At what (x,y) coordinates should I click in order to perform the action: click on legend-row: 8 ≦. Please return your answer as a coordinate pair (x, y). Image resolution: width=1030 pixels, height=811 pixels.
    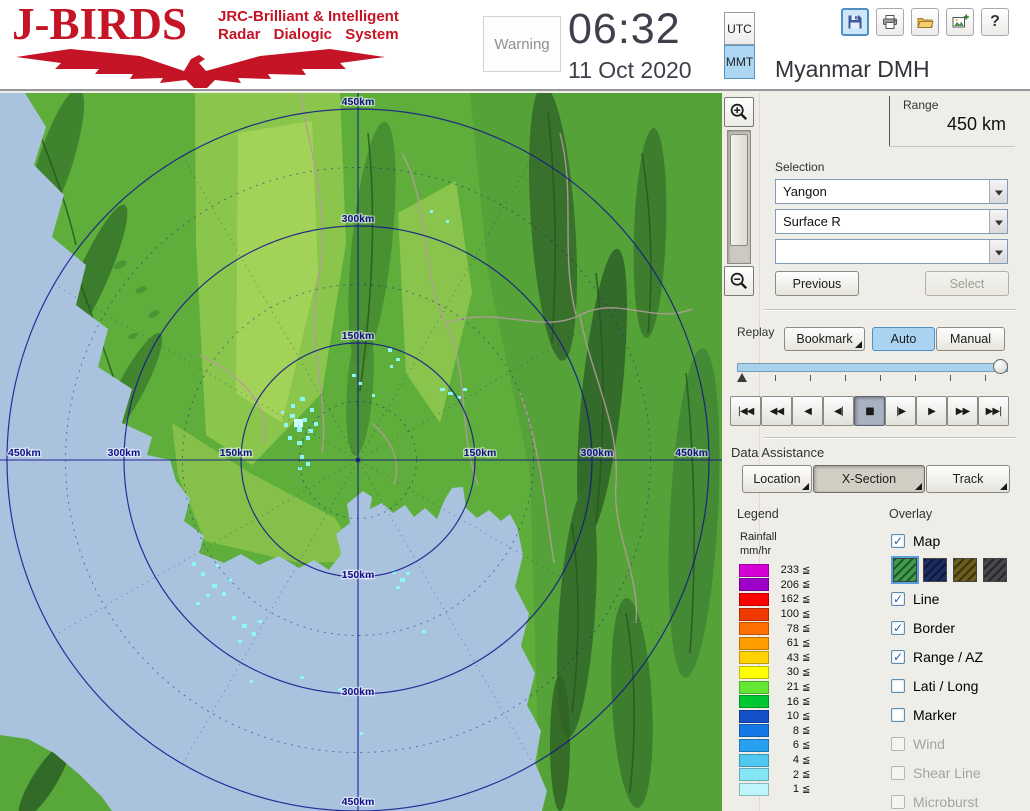
    Looking at the image, I should click on (784, 731).